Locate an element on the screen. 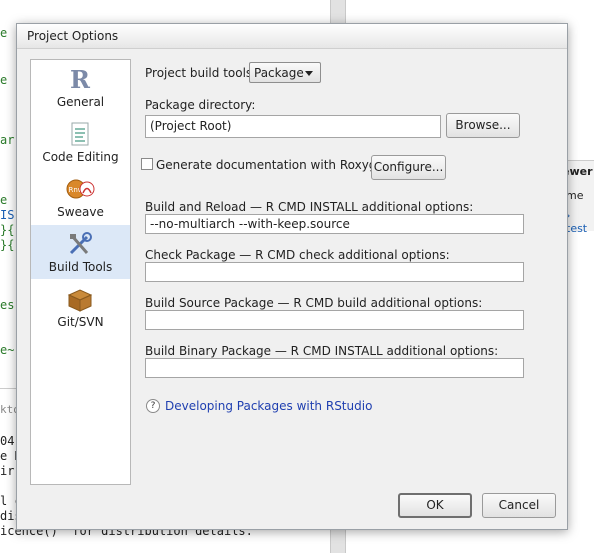 This screenshot has height=553, width=594. bg-code-line: es is located at coordinates (7, 305).